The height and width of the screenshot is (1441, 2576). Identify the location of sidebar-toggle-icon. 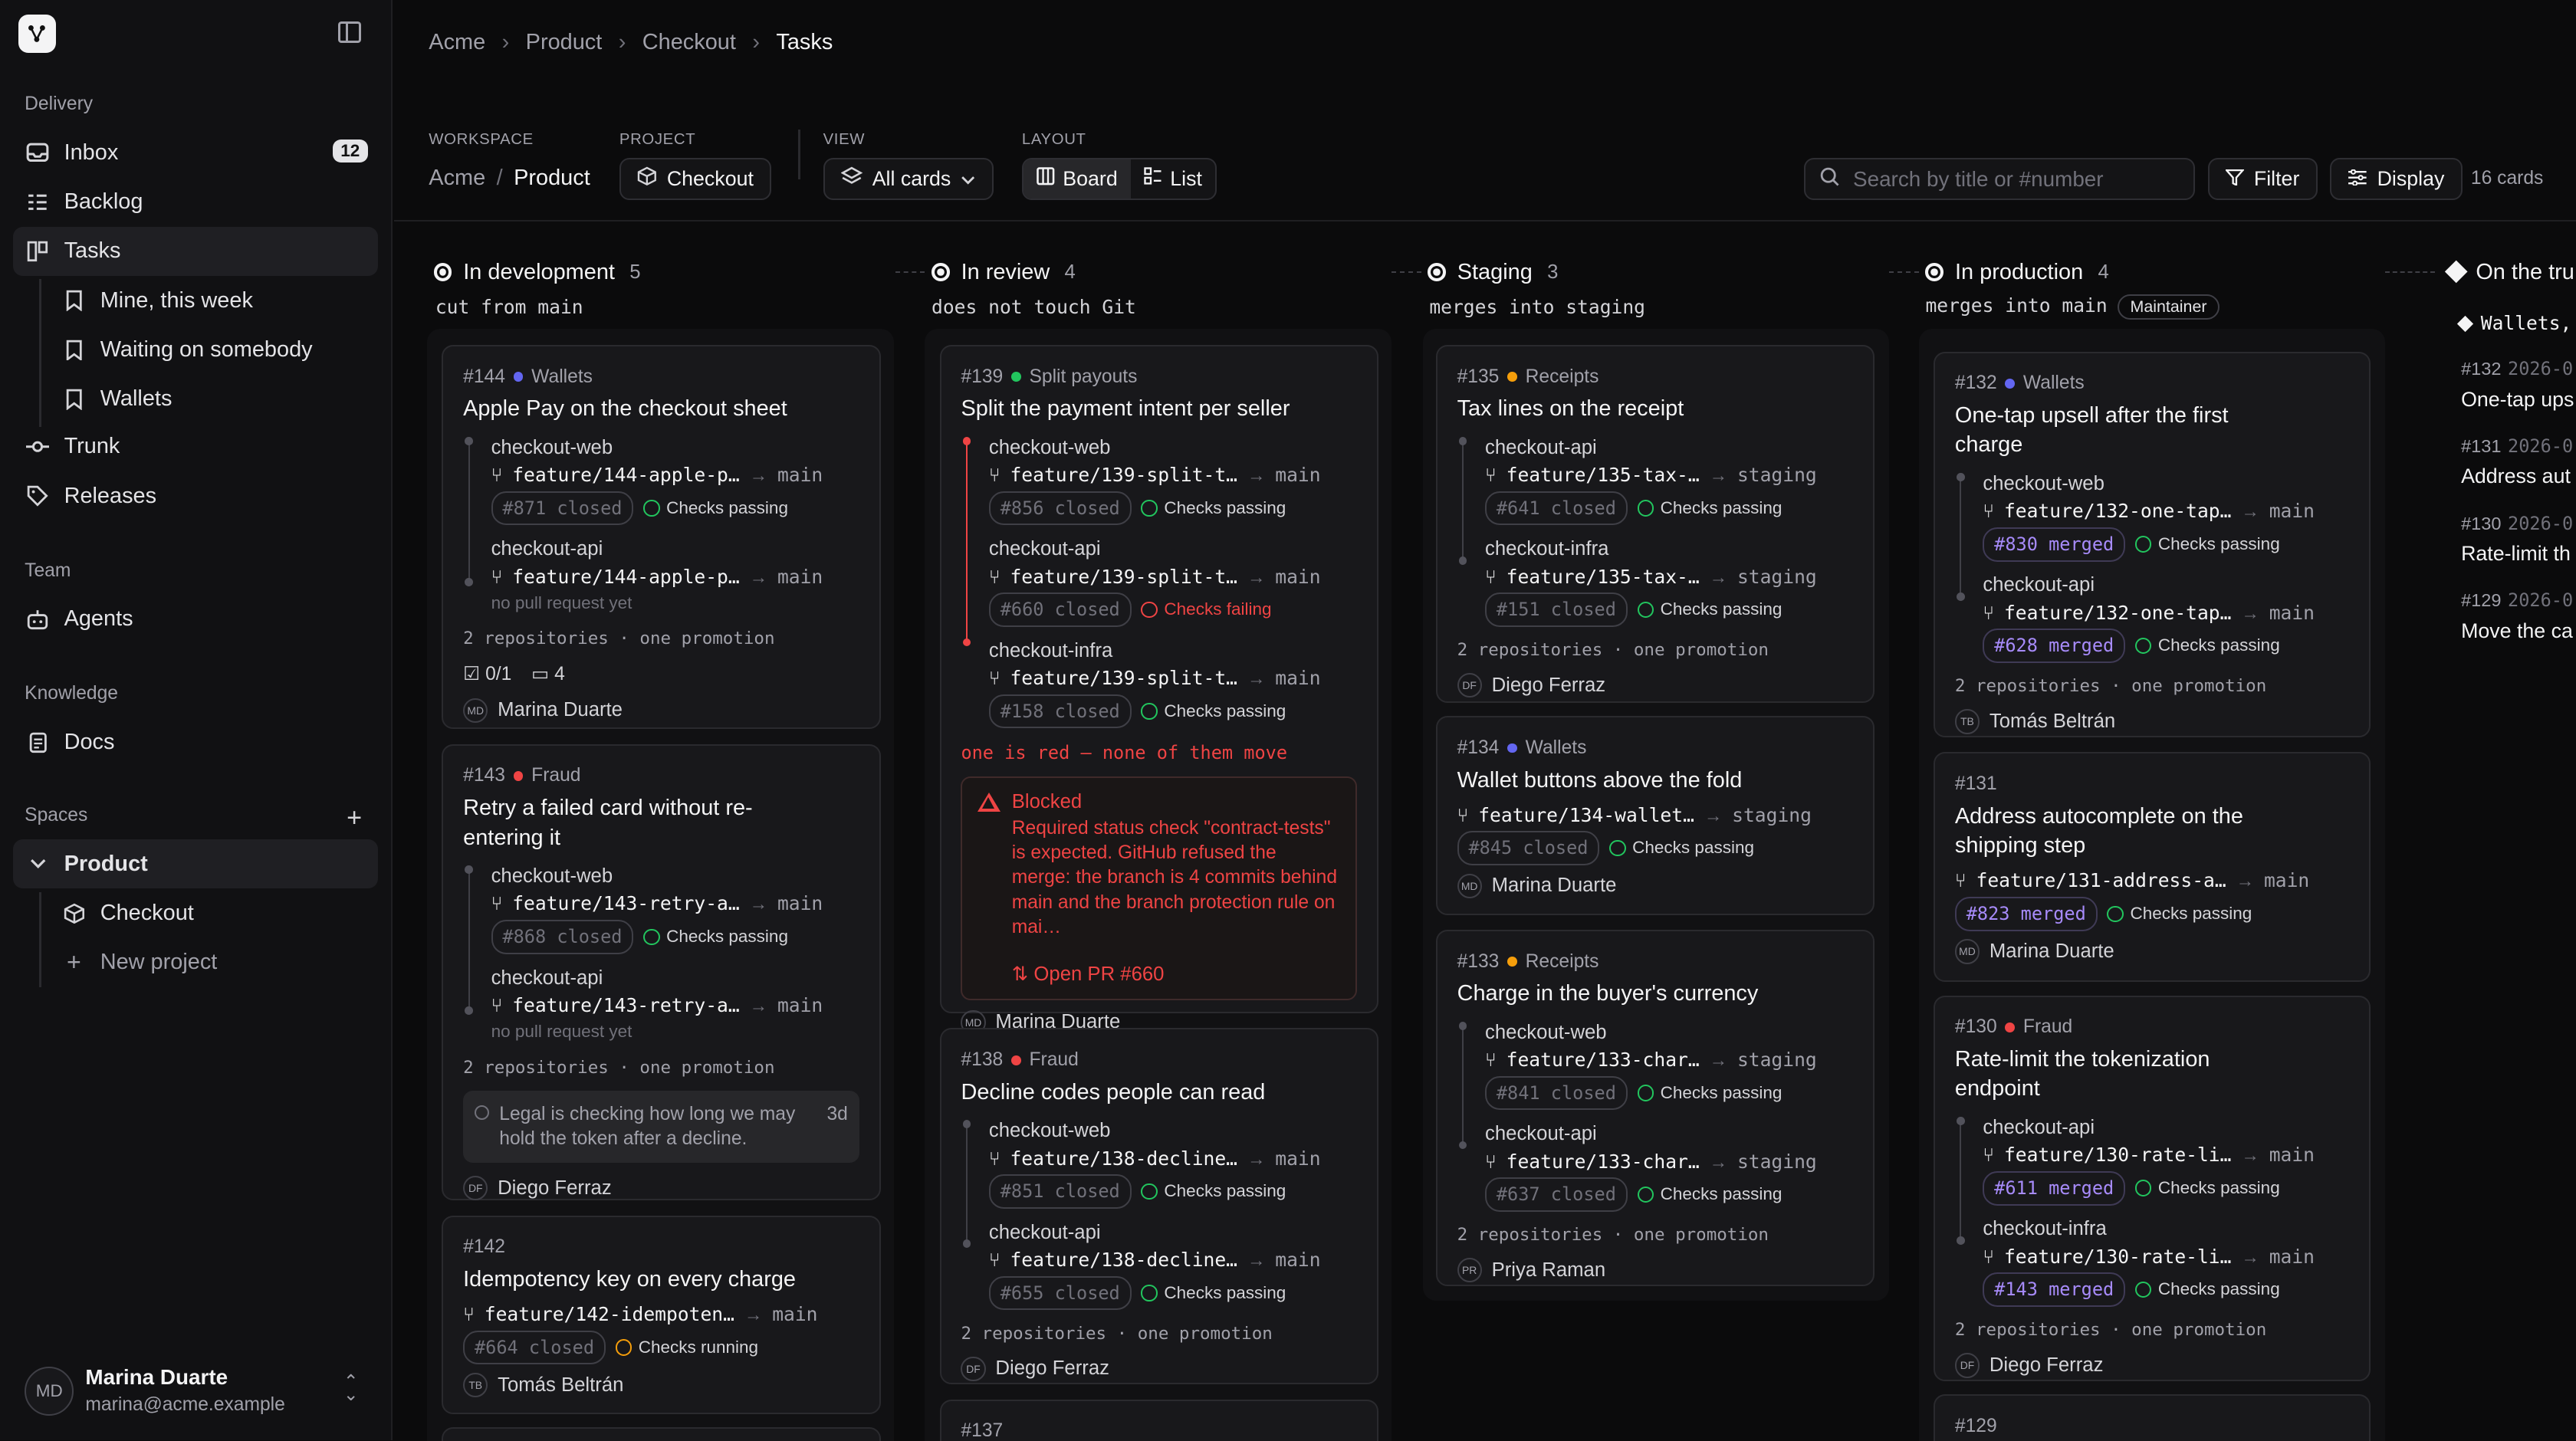
(350, 32).